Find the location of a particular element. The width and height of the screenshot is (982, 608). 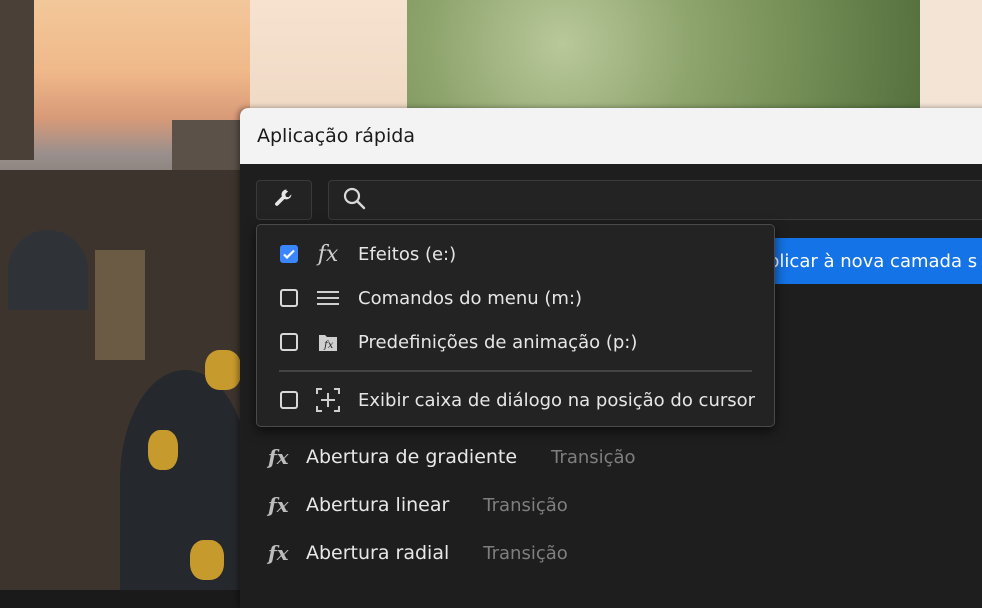

settings-button is located at coordinates (284, 200).